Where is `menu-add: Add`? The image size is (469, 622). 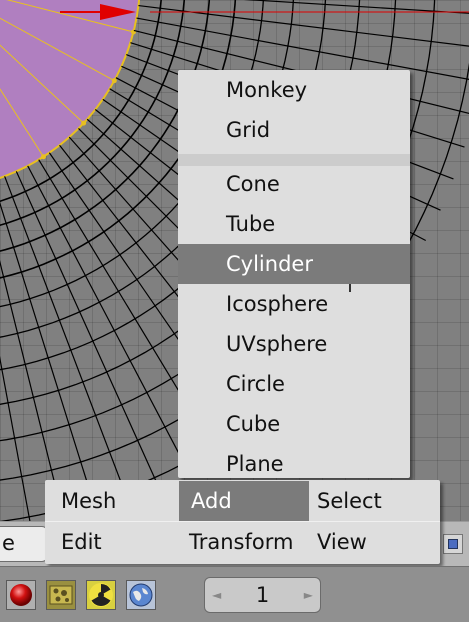 menu-add: Add is located at coordinates (244, 501).